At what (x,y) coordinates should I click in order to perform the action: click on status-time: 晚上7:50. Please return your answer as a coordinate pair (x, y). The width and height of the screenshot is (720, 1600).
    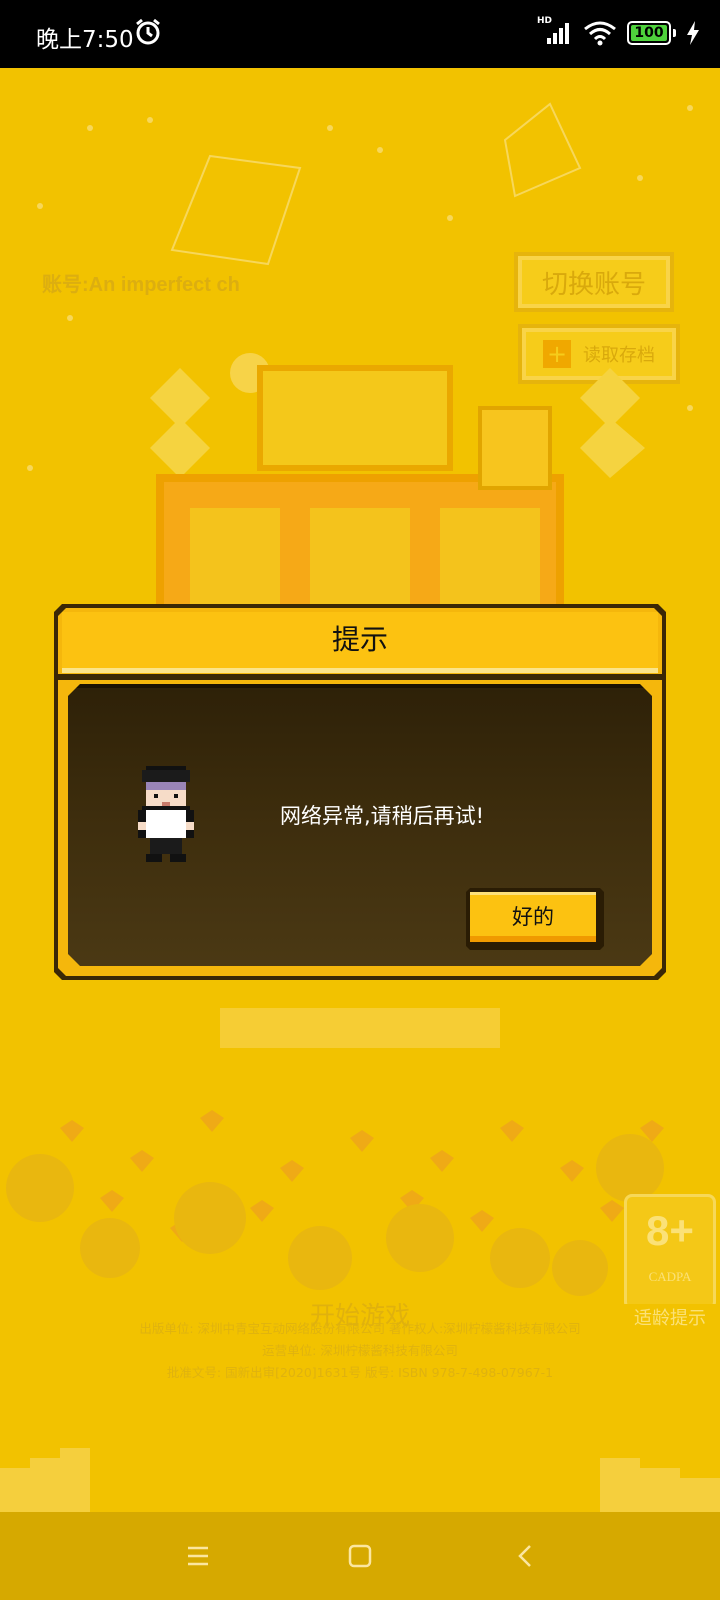
    Looking at the image, I should click on (85, 40).